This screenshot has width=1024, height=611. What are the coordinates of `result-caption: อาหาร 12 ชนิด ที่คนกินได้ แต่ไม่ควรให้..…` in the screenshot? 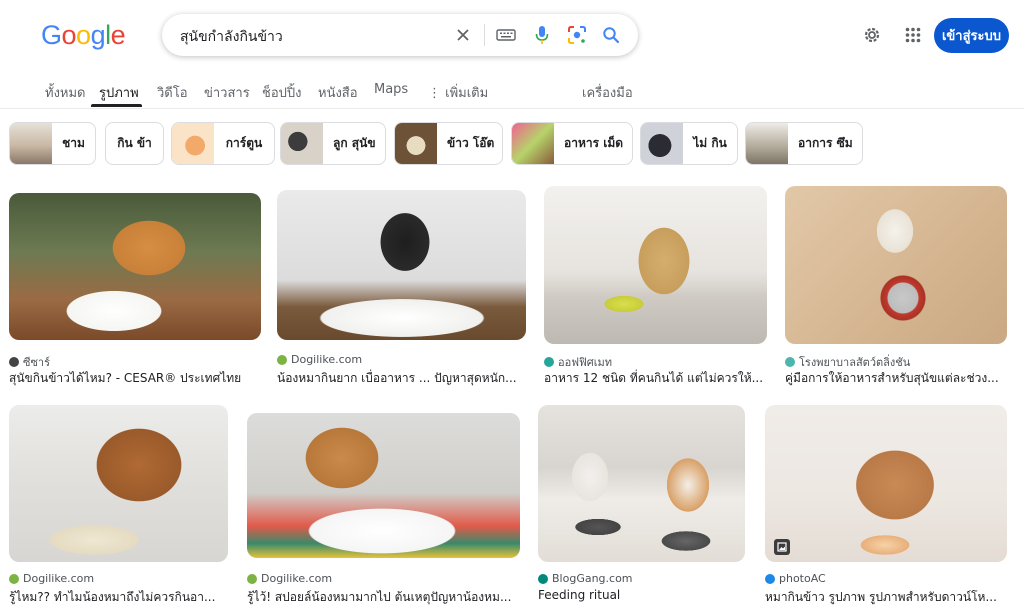 It's located at (655, 378).